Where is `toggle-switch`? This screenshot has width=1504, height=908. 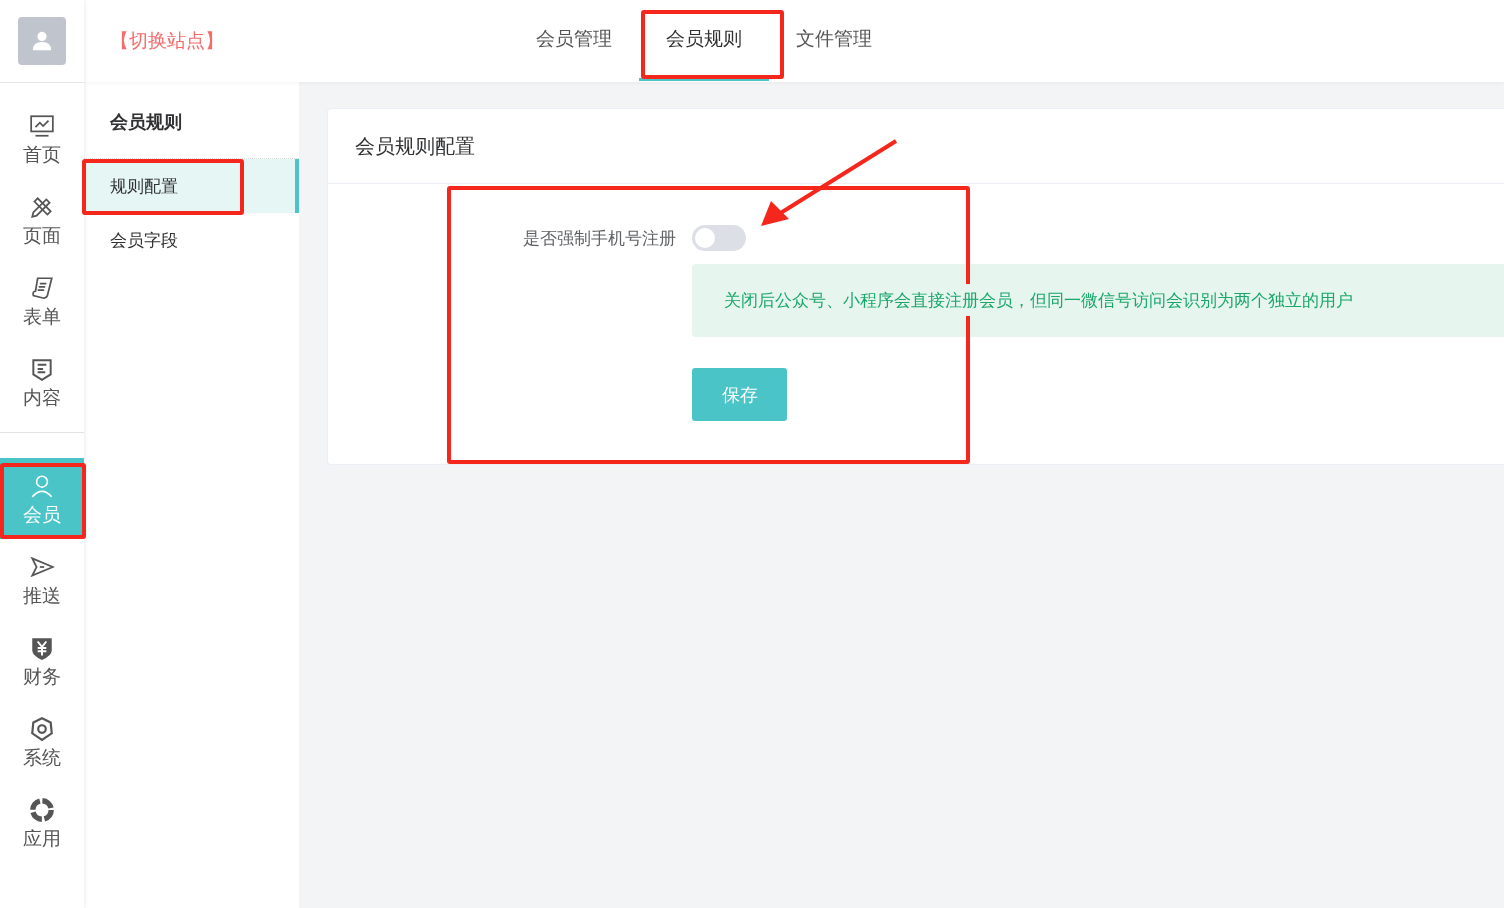 toggle-switch is located at coordinates (719, 238).